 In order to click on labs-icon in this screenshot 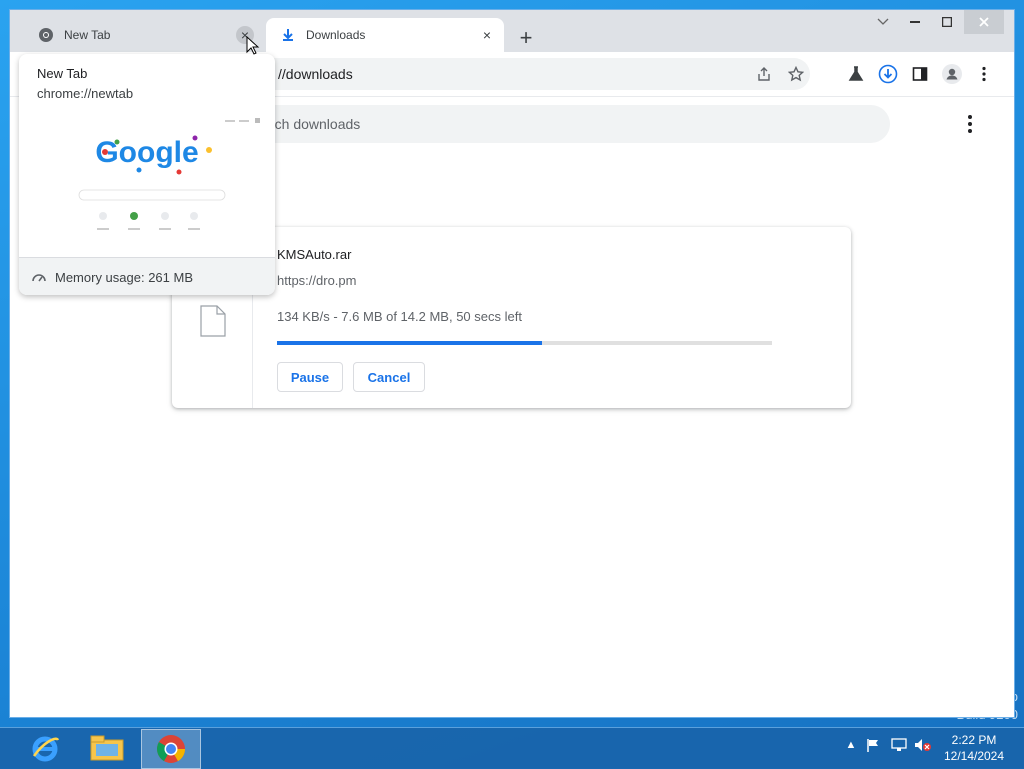, I will do `click(856, 74)`.